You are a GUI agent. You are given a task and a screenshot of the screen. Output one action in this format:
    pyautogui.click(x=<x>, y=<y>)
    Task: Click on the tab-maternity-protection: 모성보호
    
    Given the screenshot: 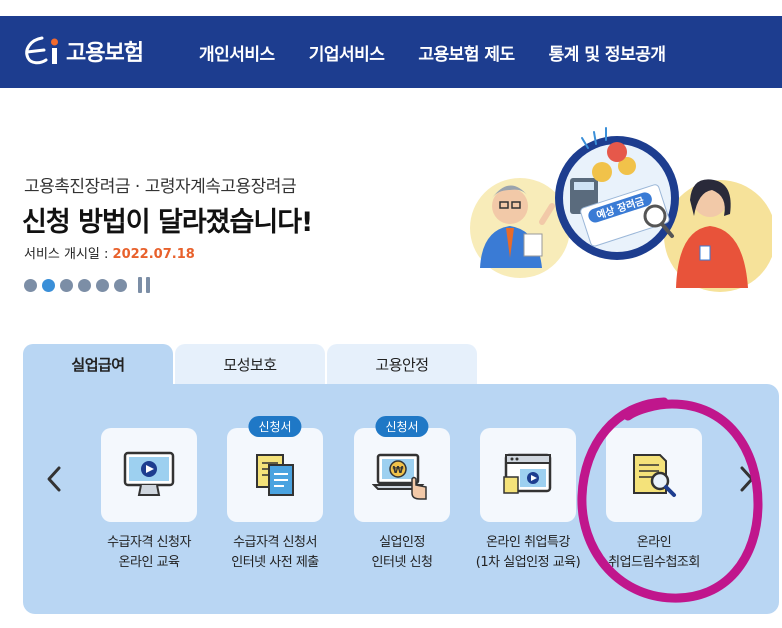 What is the action you would take?
    pyautogui.click(x=250, y=364)
    